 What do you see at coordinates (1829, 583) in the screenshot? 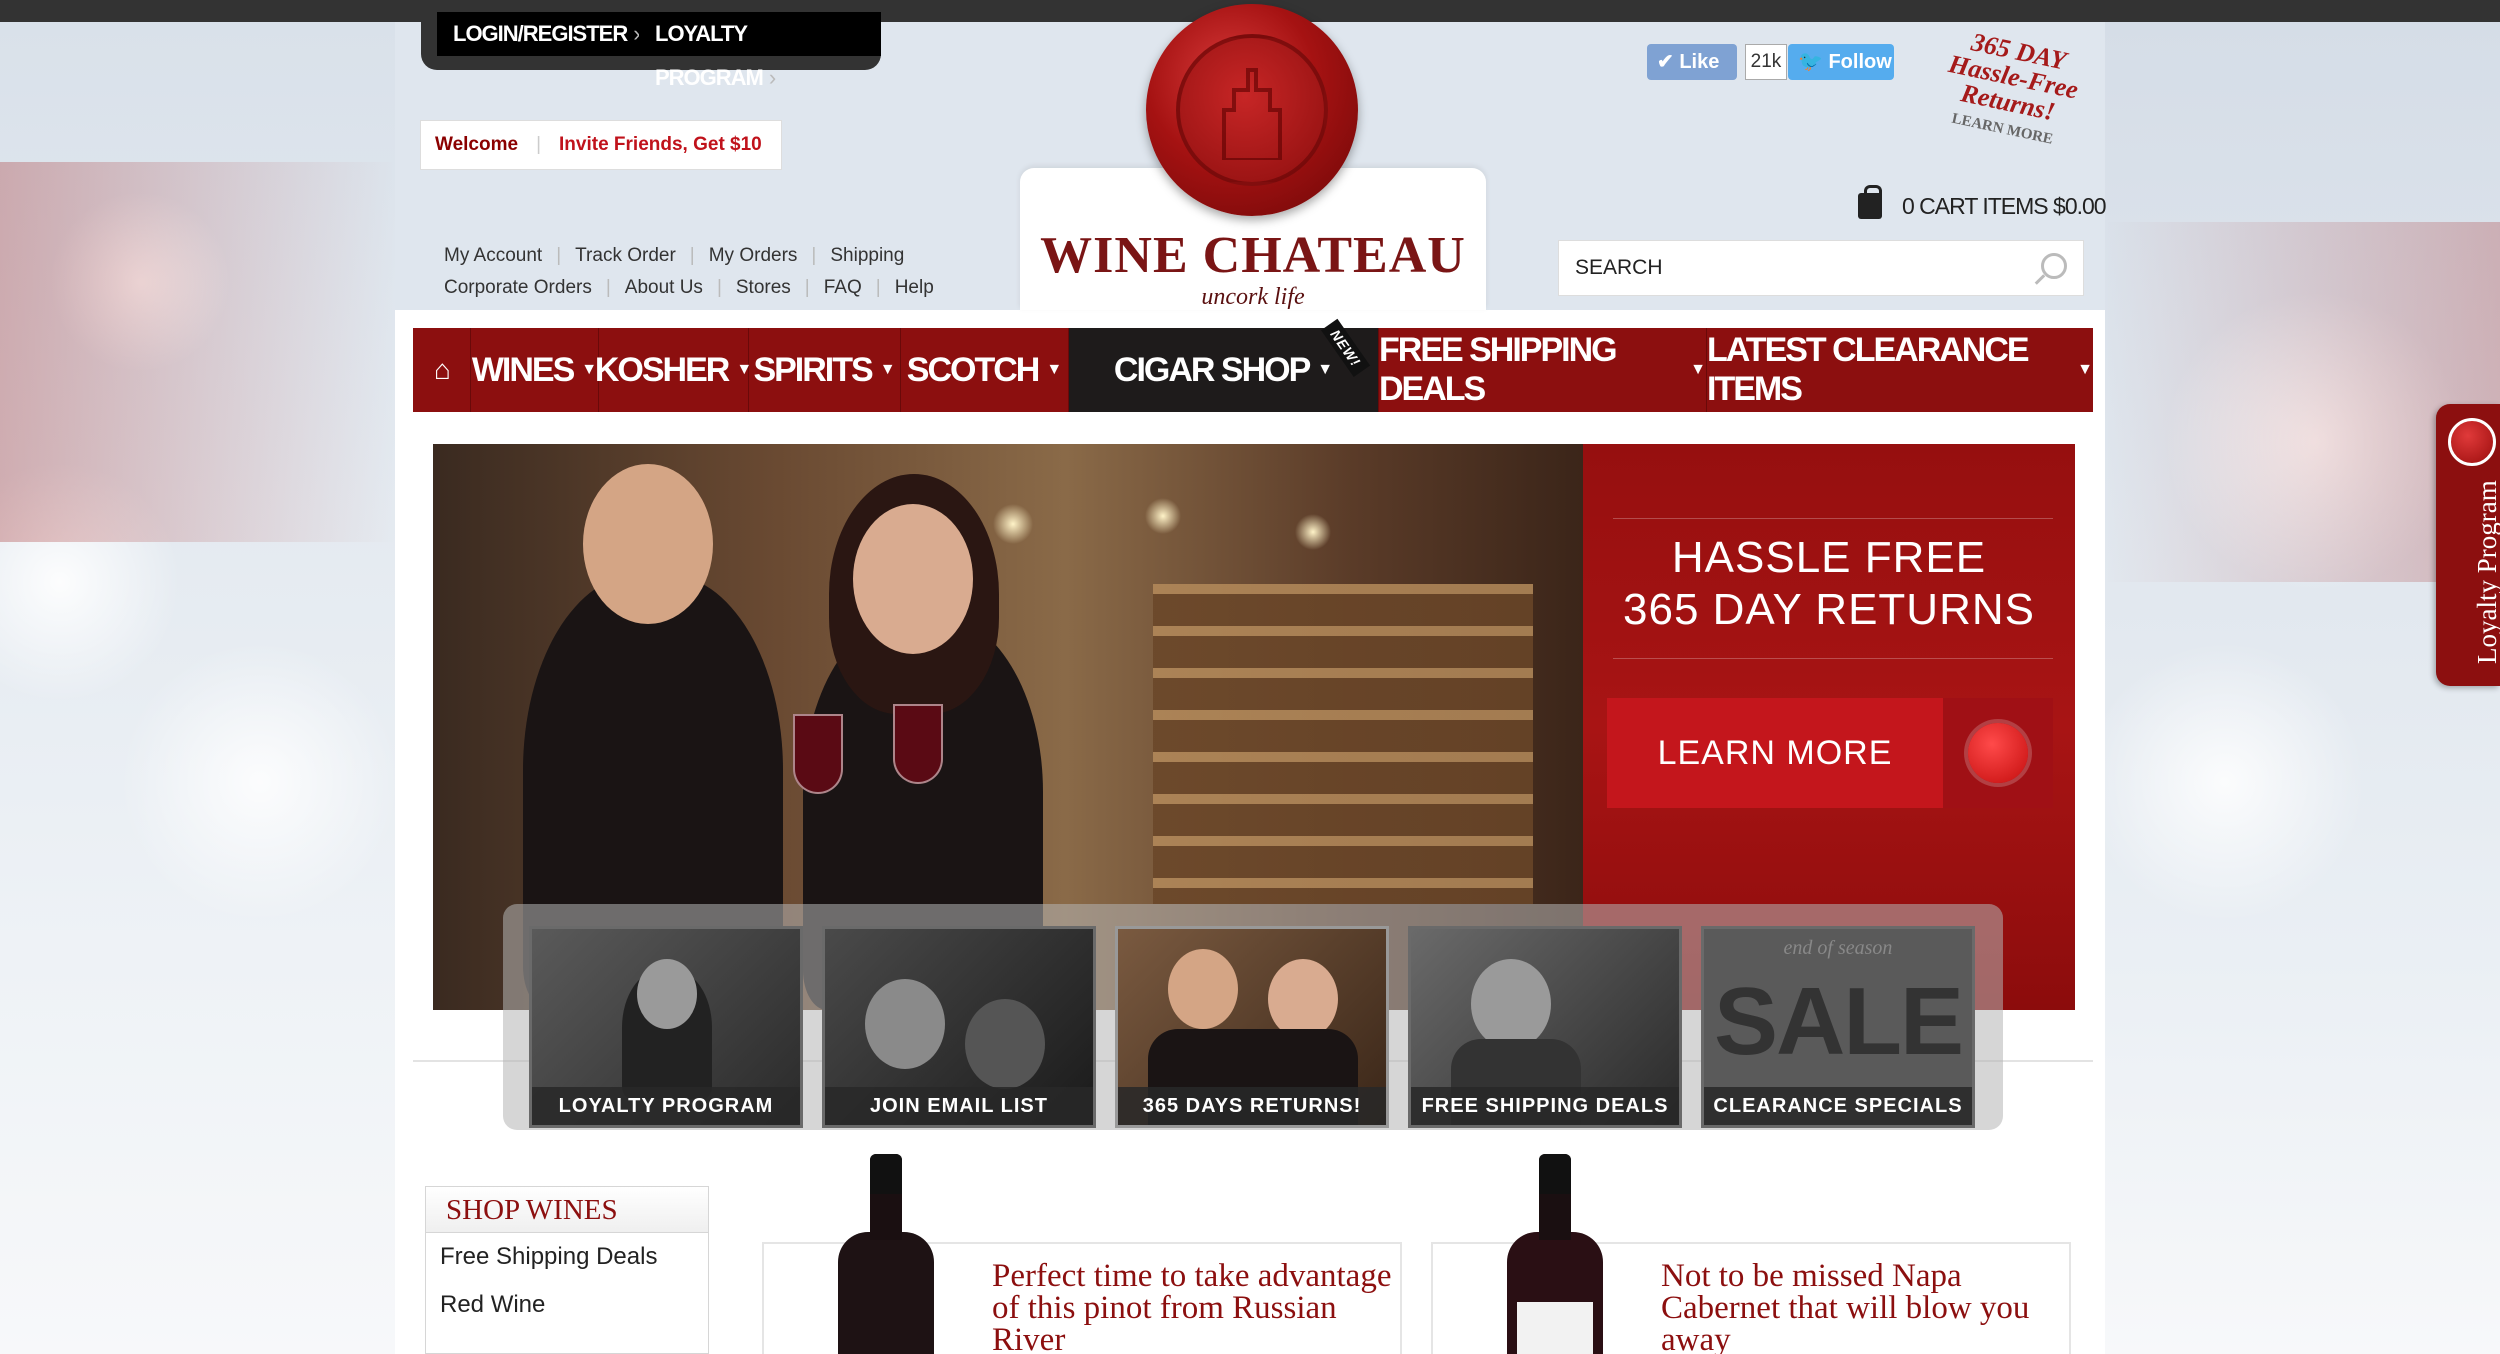
I see `hero-heading: HASSLE FREE 365 DAY RETURNS` at bounding box center [1829, 583].